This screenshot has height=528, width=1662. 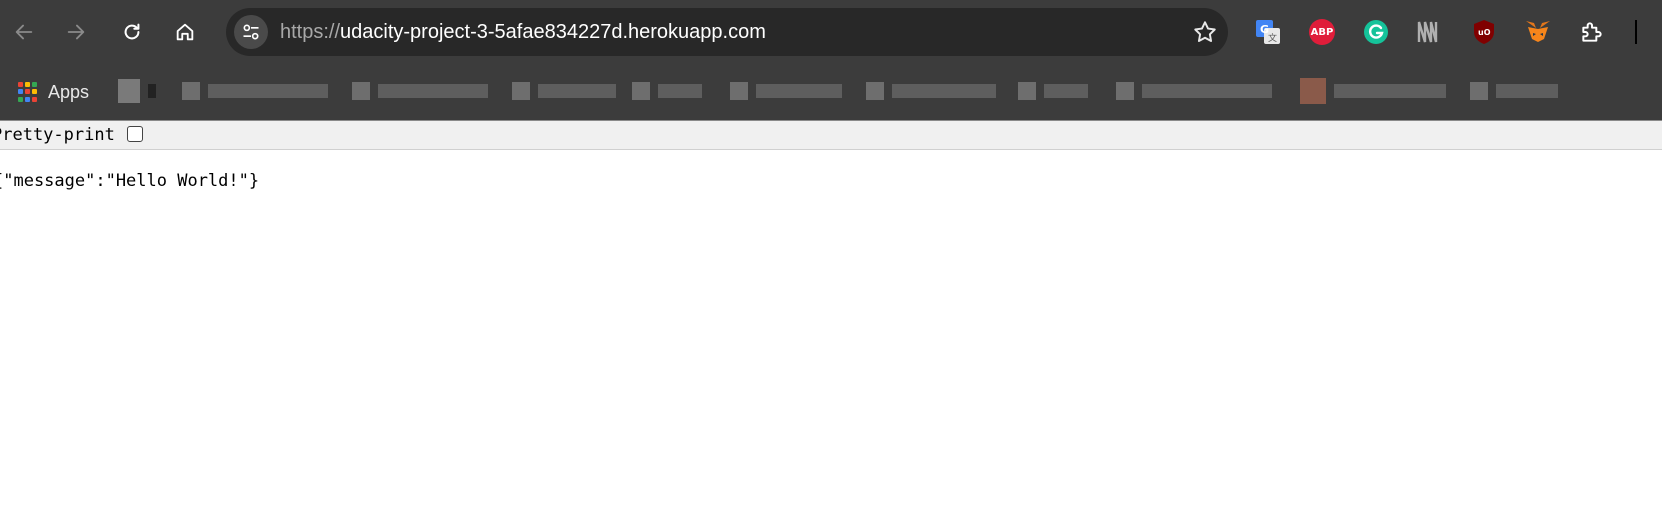 I want to click on reload-button, so click(x=132, y=32).